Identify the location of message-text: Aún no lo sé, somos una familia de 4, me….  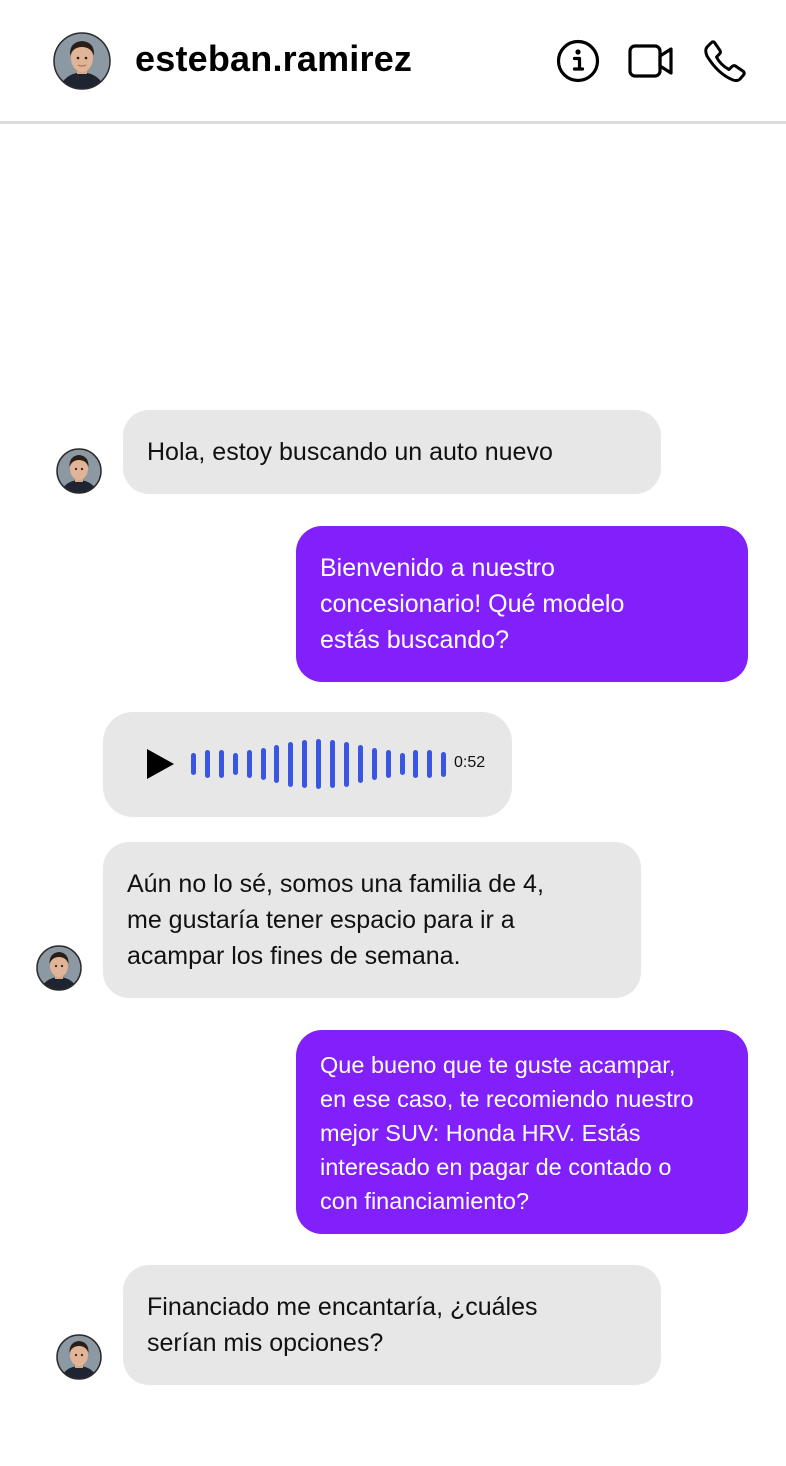
(335, 920).